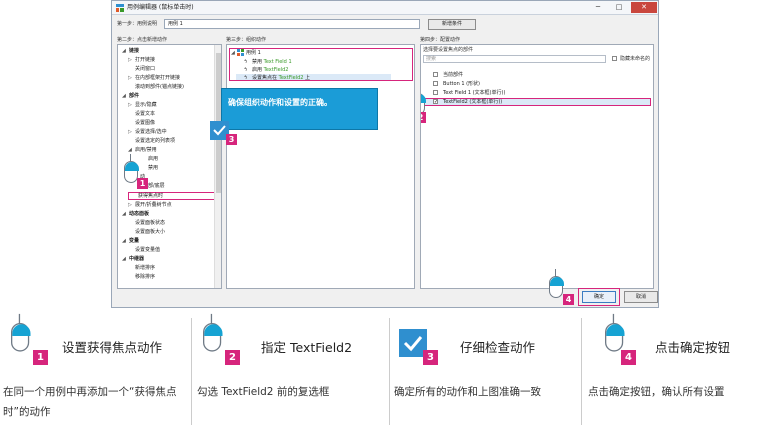 The image size is (757, 425). What do you see at coordinates (669, 368) in the screenshot?
I see `legend-step-4: 4 点击确定按钮 点击确定按钮，确认所有设置` at bounding box center [669, 368].